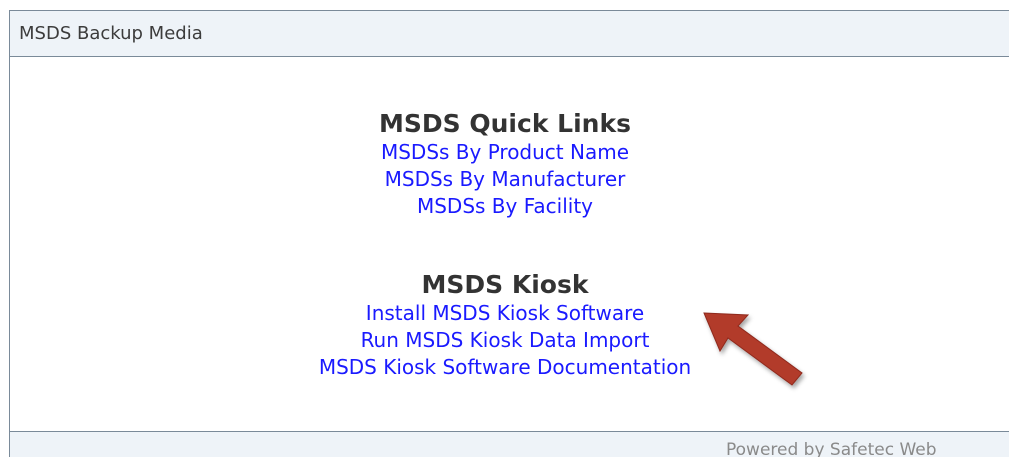  I want to click on link-msds-by-manufacturer: MSDSs By Manufacturer, so click(505, 179).